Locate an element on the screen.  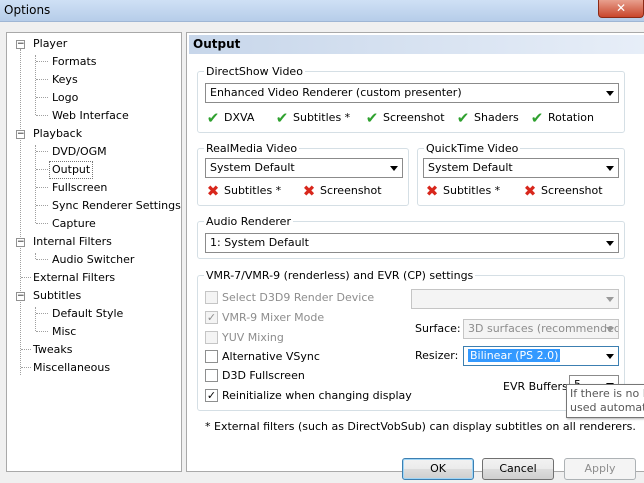
resizer-select: Bilinear (PS 2.0) is located at coordinates (541, 356).